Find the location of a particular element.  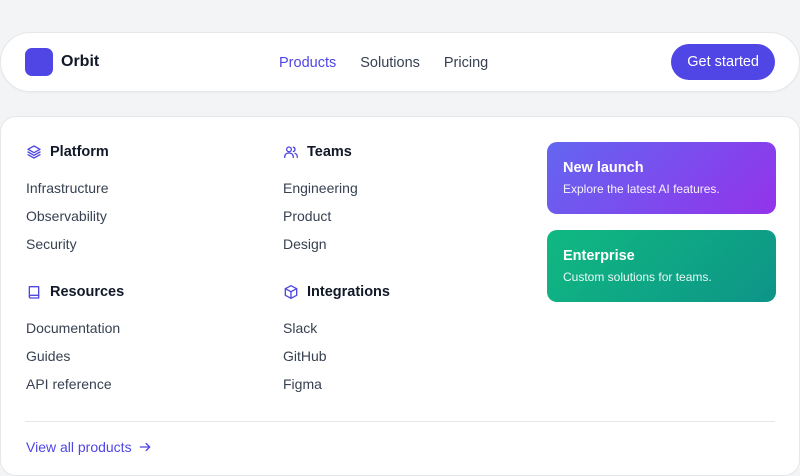

nav-link-products: Products is located at coordinates (307, 63).